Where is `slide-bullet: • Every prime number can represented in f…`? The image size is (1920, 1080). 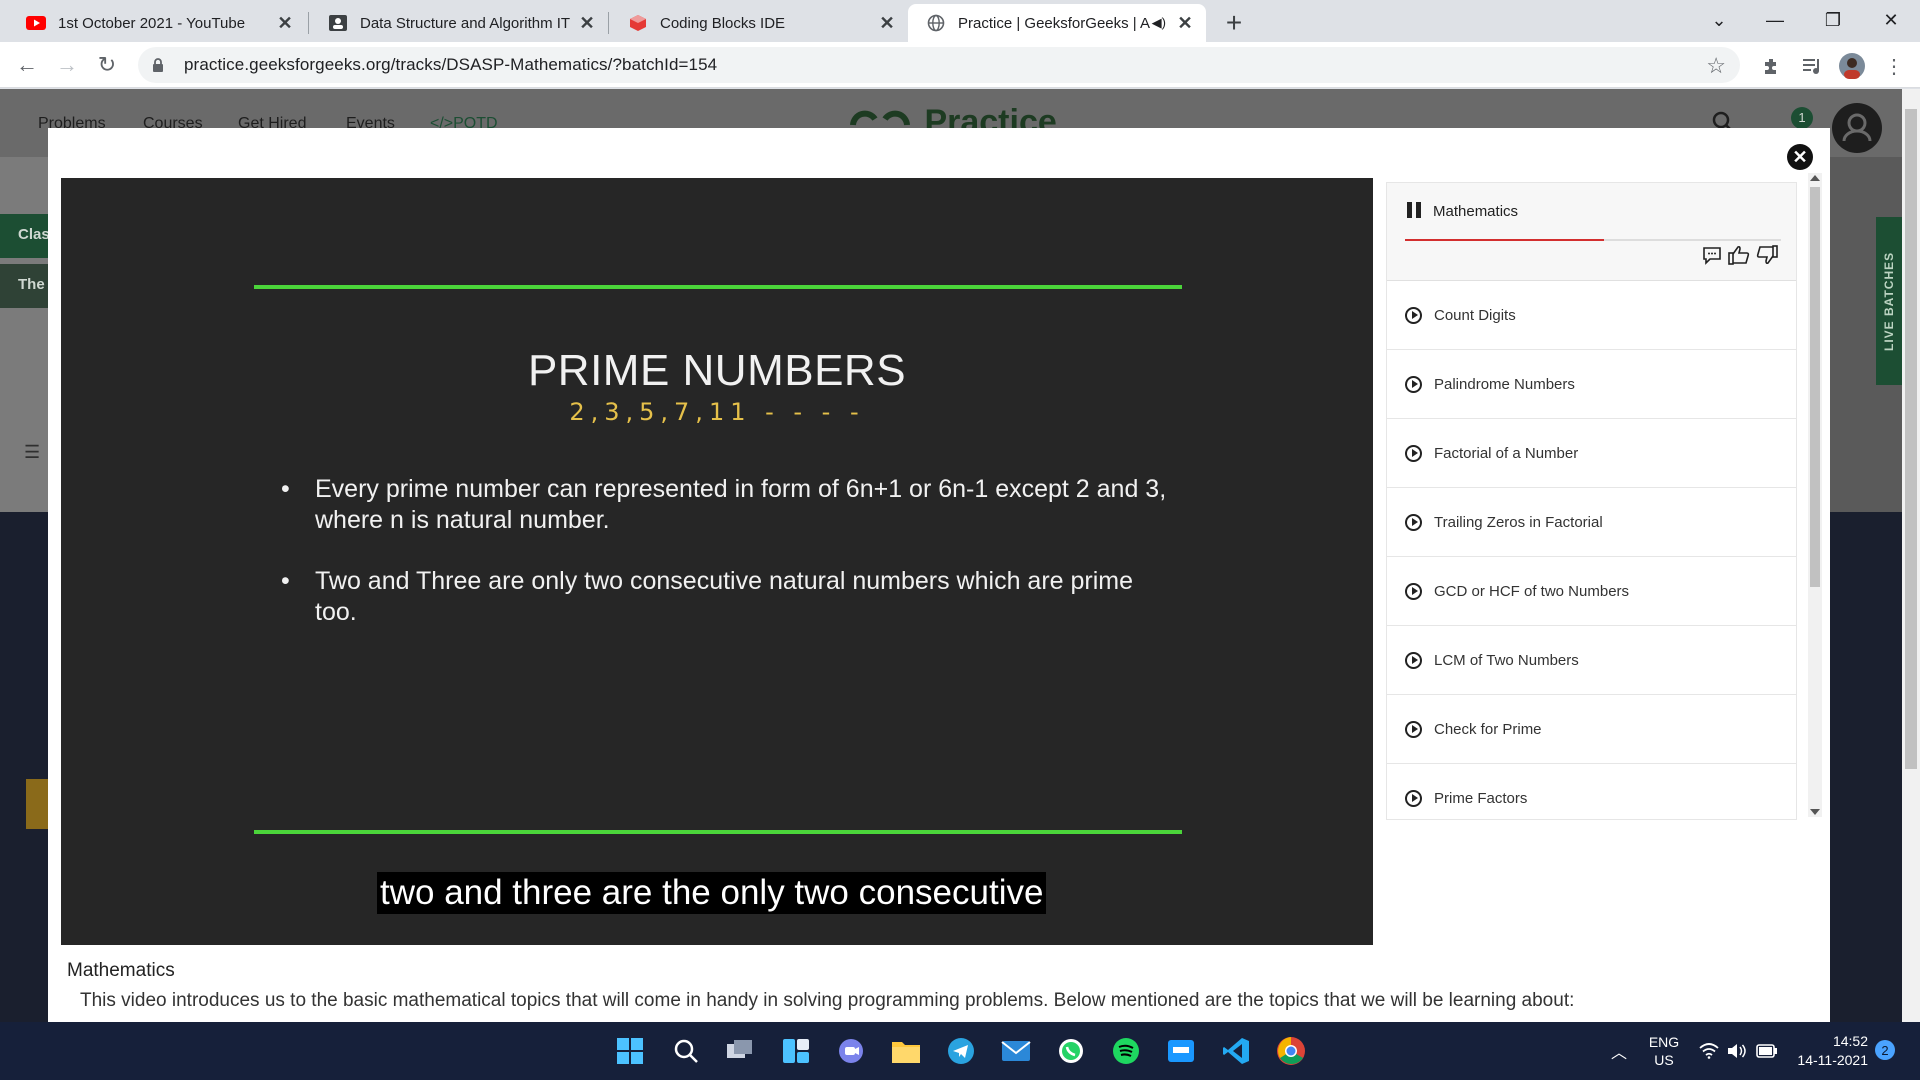
slide-bullet: • Every prime number can represented in f… is located at coordinates (728, 505).